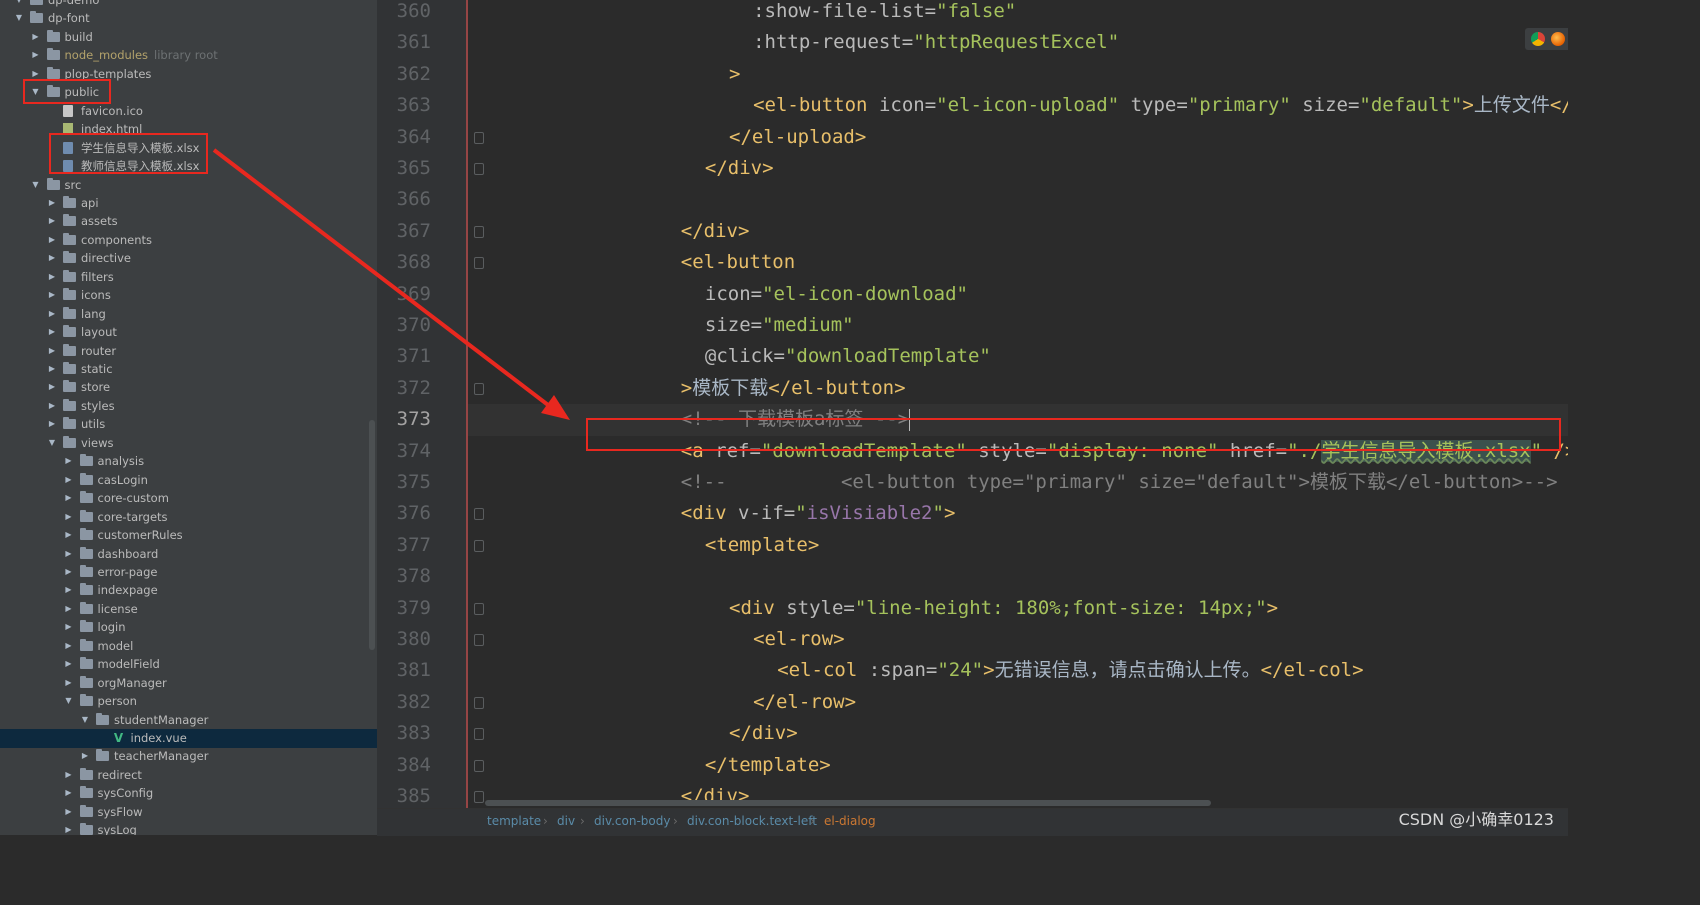 This screenshot has height=905, width=1700. Describe the element at coordinates (836, 294) in the screenshot. I see `code-line: icon="el-icon-download"` at that location.